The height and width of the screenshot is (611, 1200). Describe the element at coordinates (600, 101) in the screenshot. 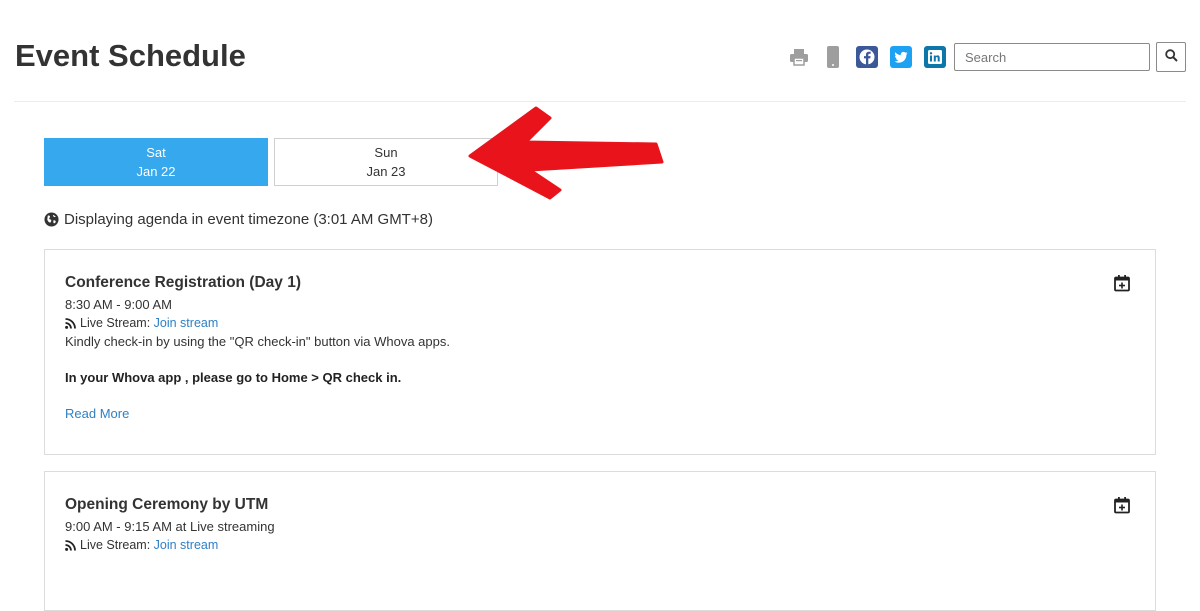

I see `header-divider` at that location.